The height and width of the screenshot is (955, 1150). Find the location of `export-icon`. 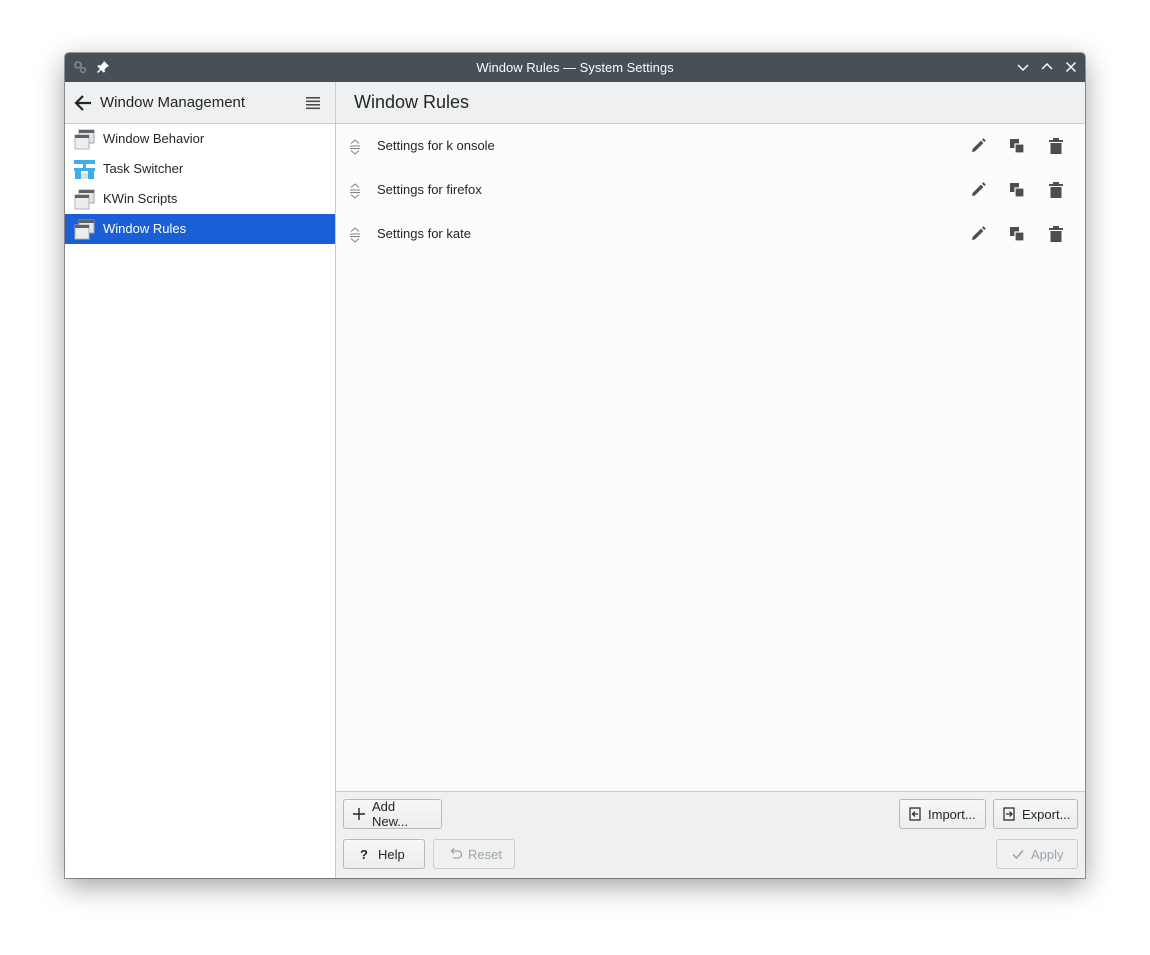

export-icon is located at coordinates (1009, 814).